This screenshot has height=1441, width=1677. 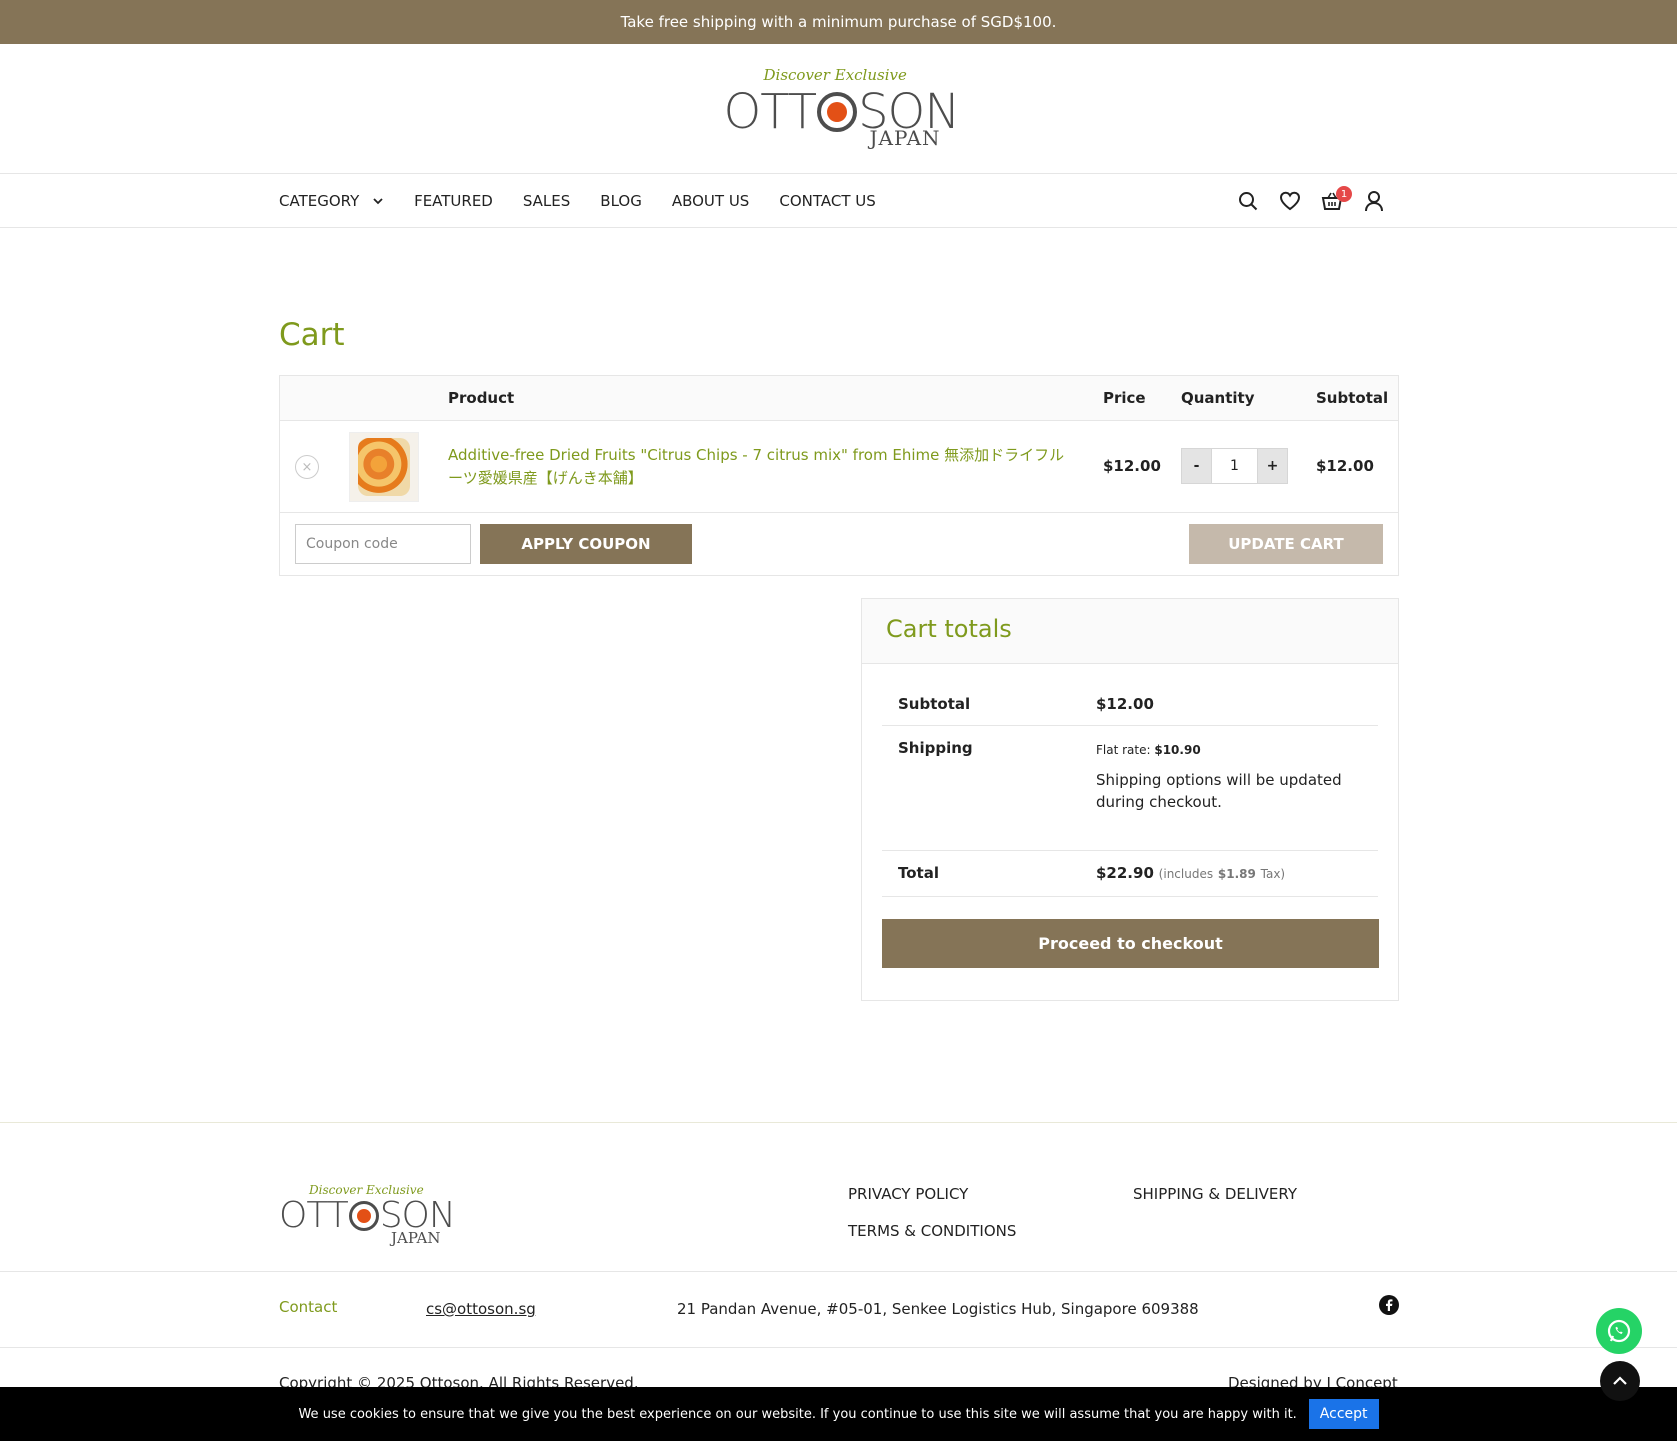 I want to click on header-product: Product, so click(x=481, y=398).